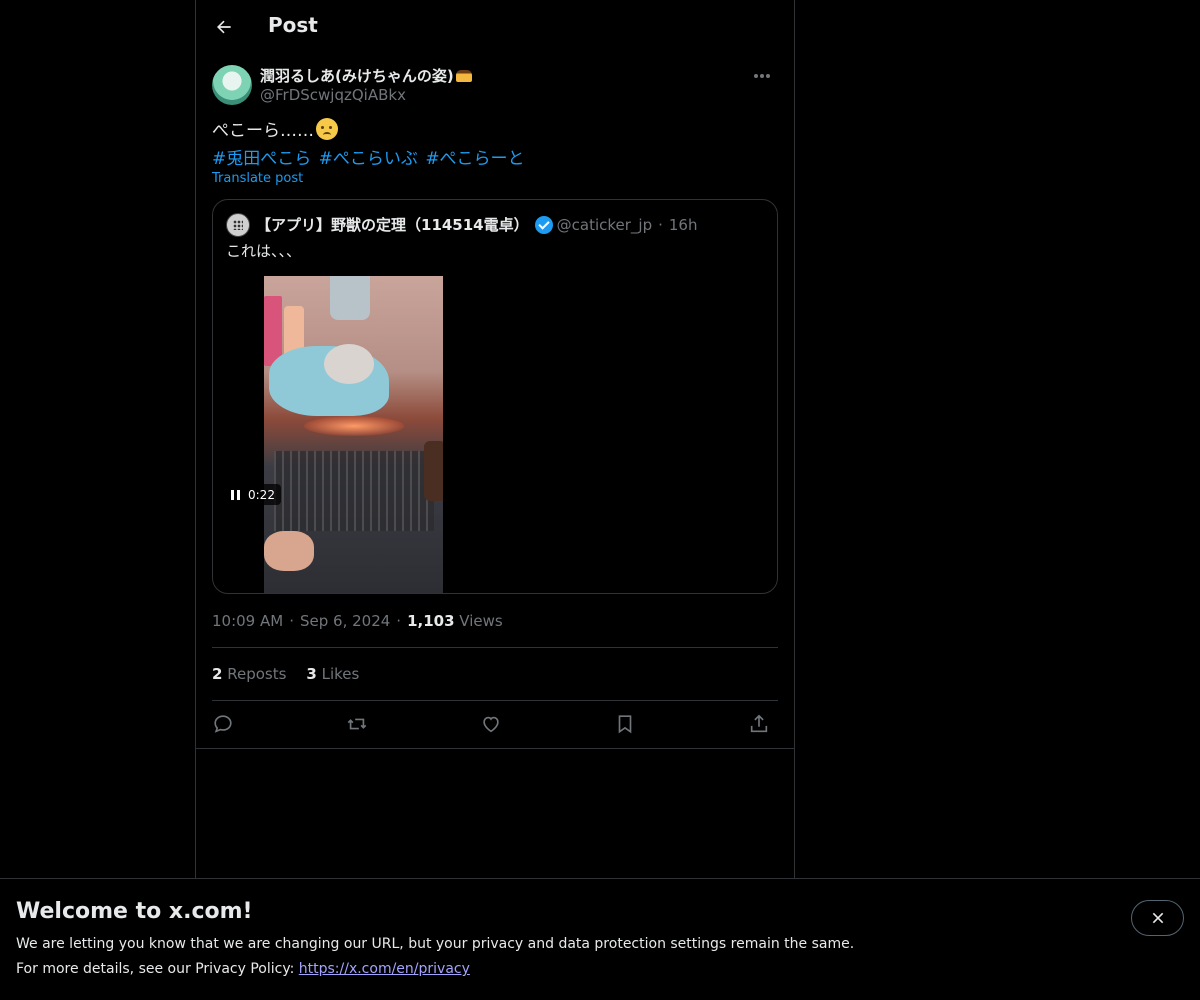 This screenshot has height=1000, width=1200. Describe the element at coordinates (604, 224) in the screenshot. I see `quoted-author-handle: @caticker_jp` at that location.